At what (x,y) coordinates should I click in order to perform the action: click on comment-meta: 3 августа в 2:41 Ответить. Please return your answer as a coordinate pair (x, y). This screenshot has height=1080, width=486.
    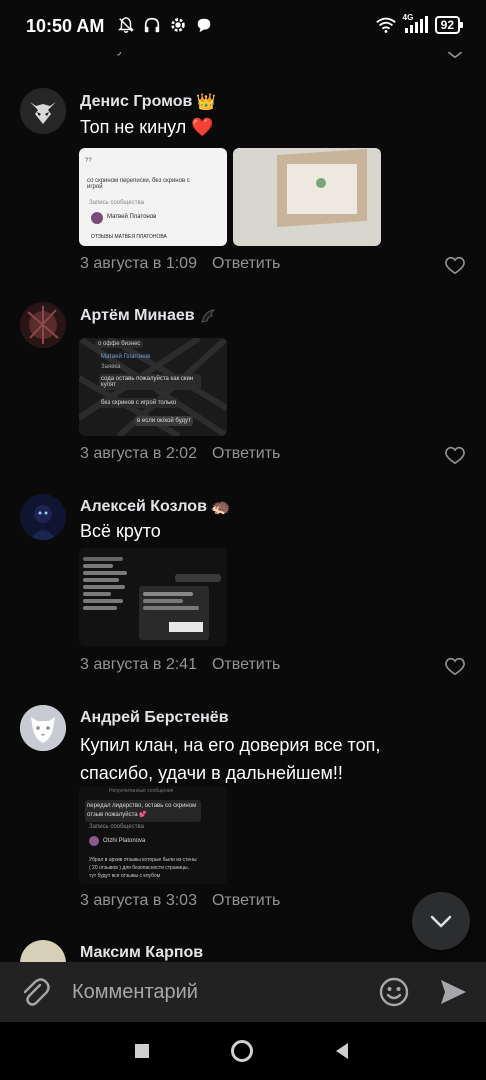
    Looking at the image, I should click on (180, 665).